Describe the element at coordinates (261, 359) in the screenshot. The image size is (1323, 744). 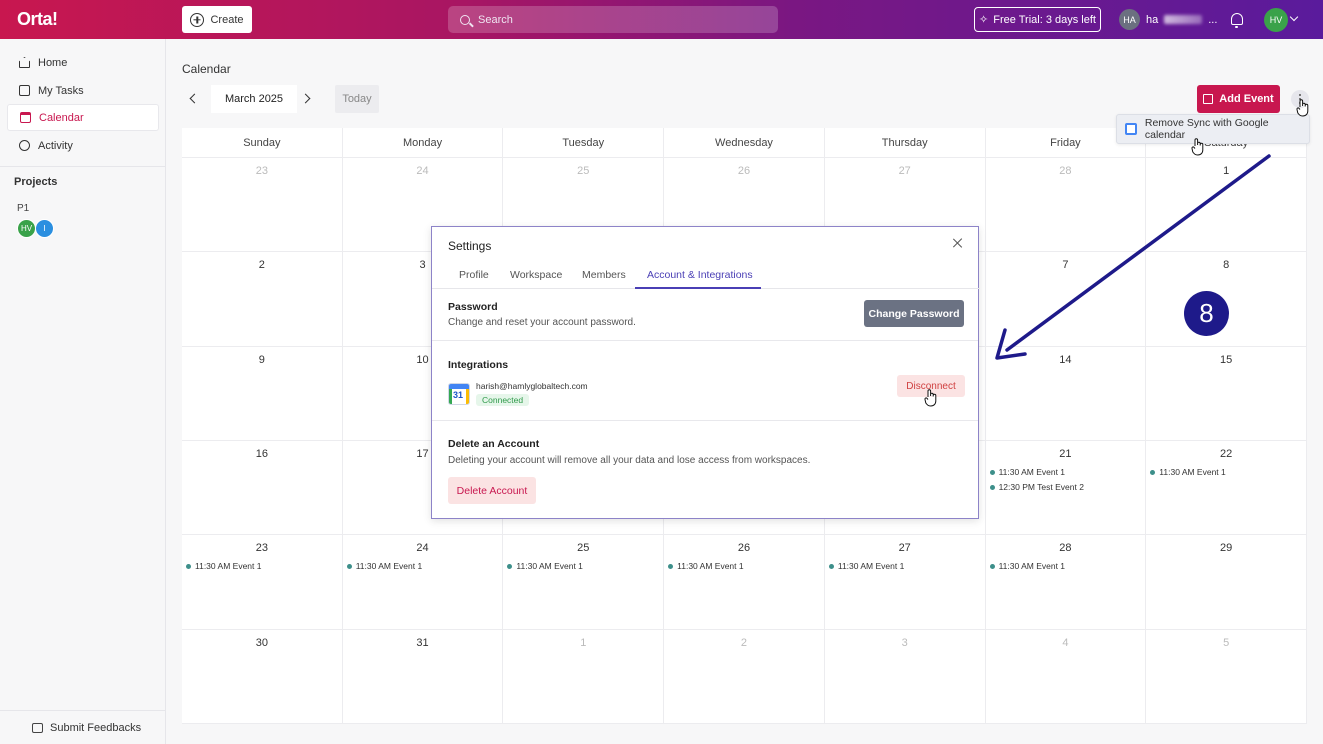
I see `day-number: 9` at that location.